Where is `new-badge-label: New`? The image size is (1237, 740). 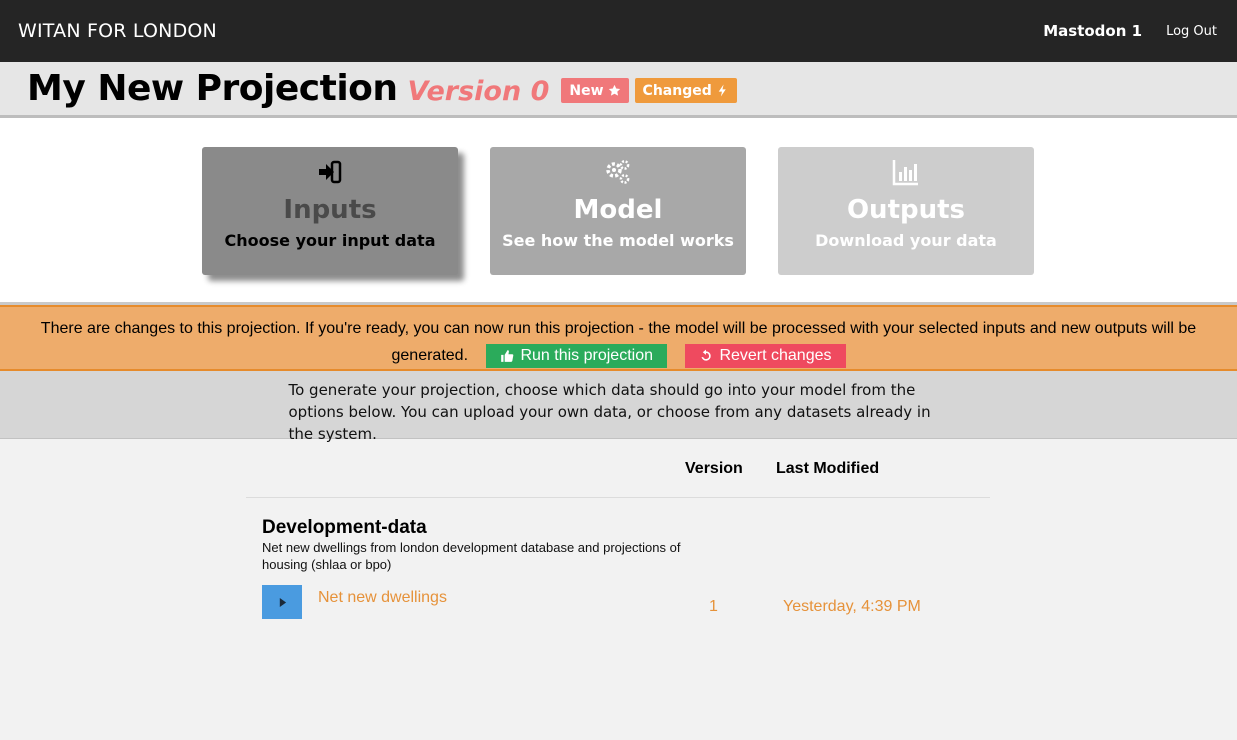 new-badge-label: New is located at coordinates (586, 90).